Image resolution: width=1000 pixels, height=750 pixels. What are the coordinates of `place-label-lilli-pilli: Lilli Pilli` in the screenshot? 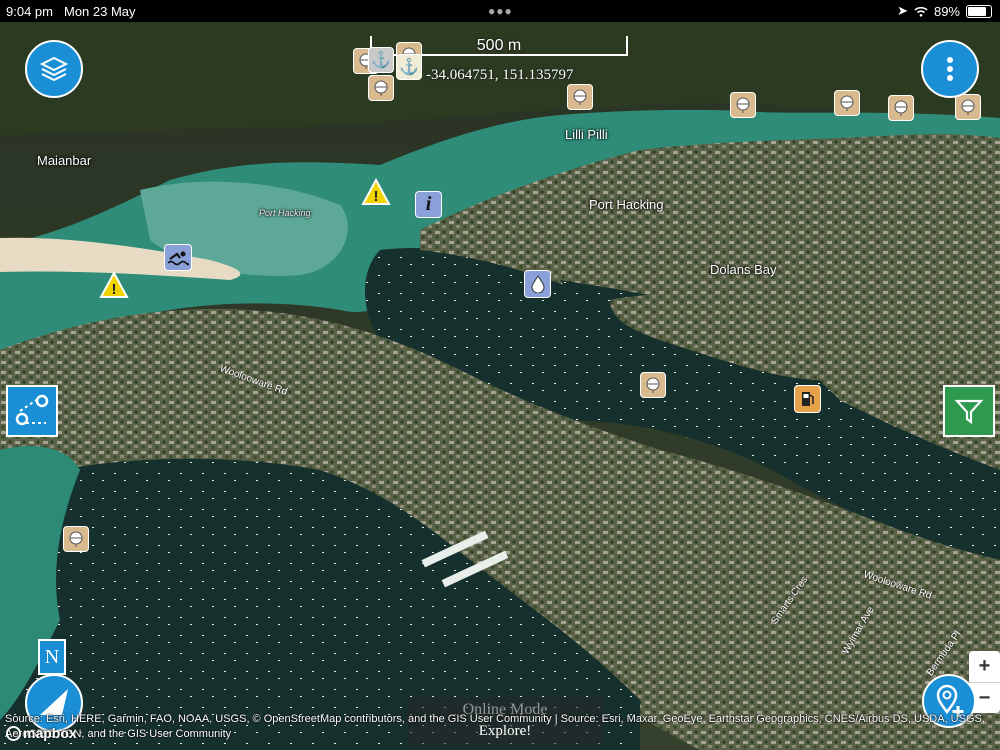 It's located at (586, 134).